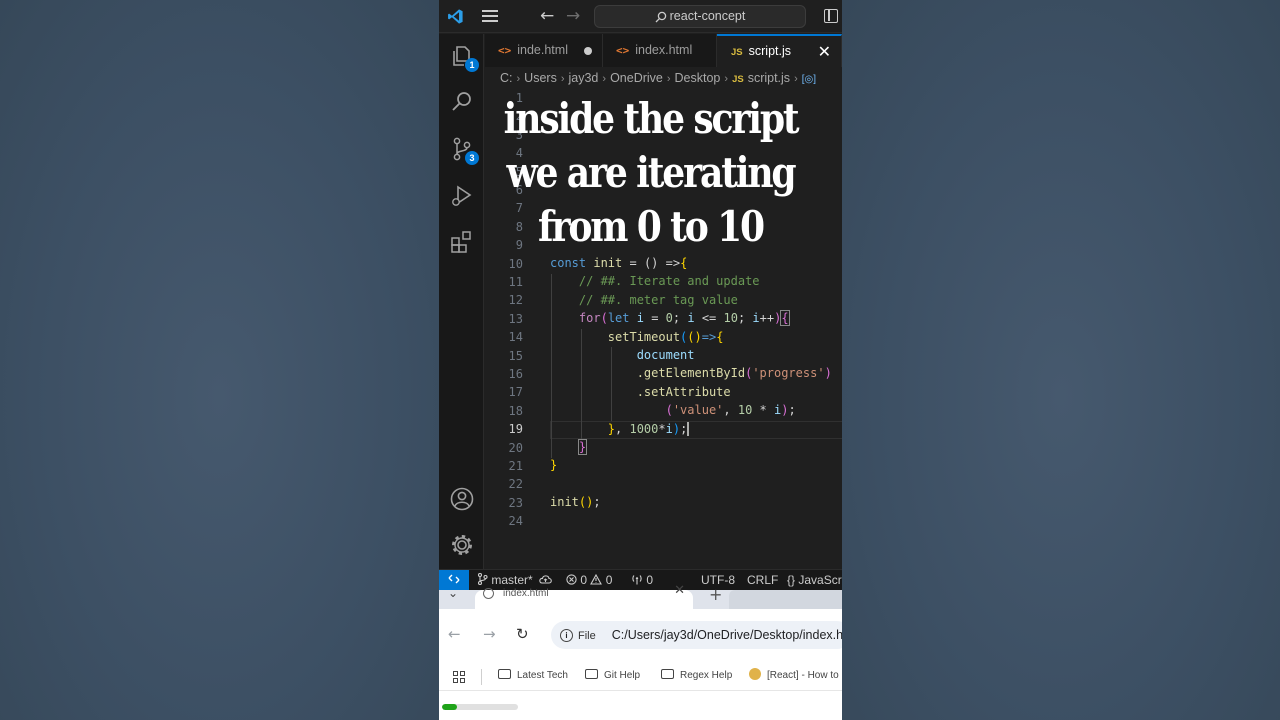  Describe the element at coordinates (461, 301) in the screenshot. I see `activity-bar: 1 3` at that location.